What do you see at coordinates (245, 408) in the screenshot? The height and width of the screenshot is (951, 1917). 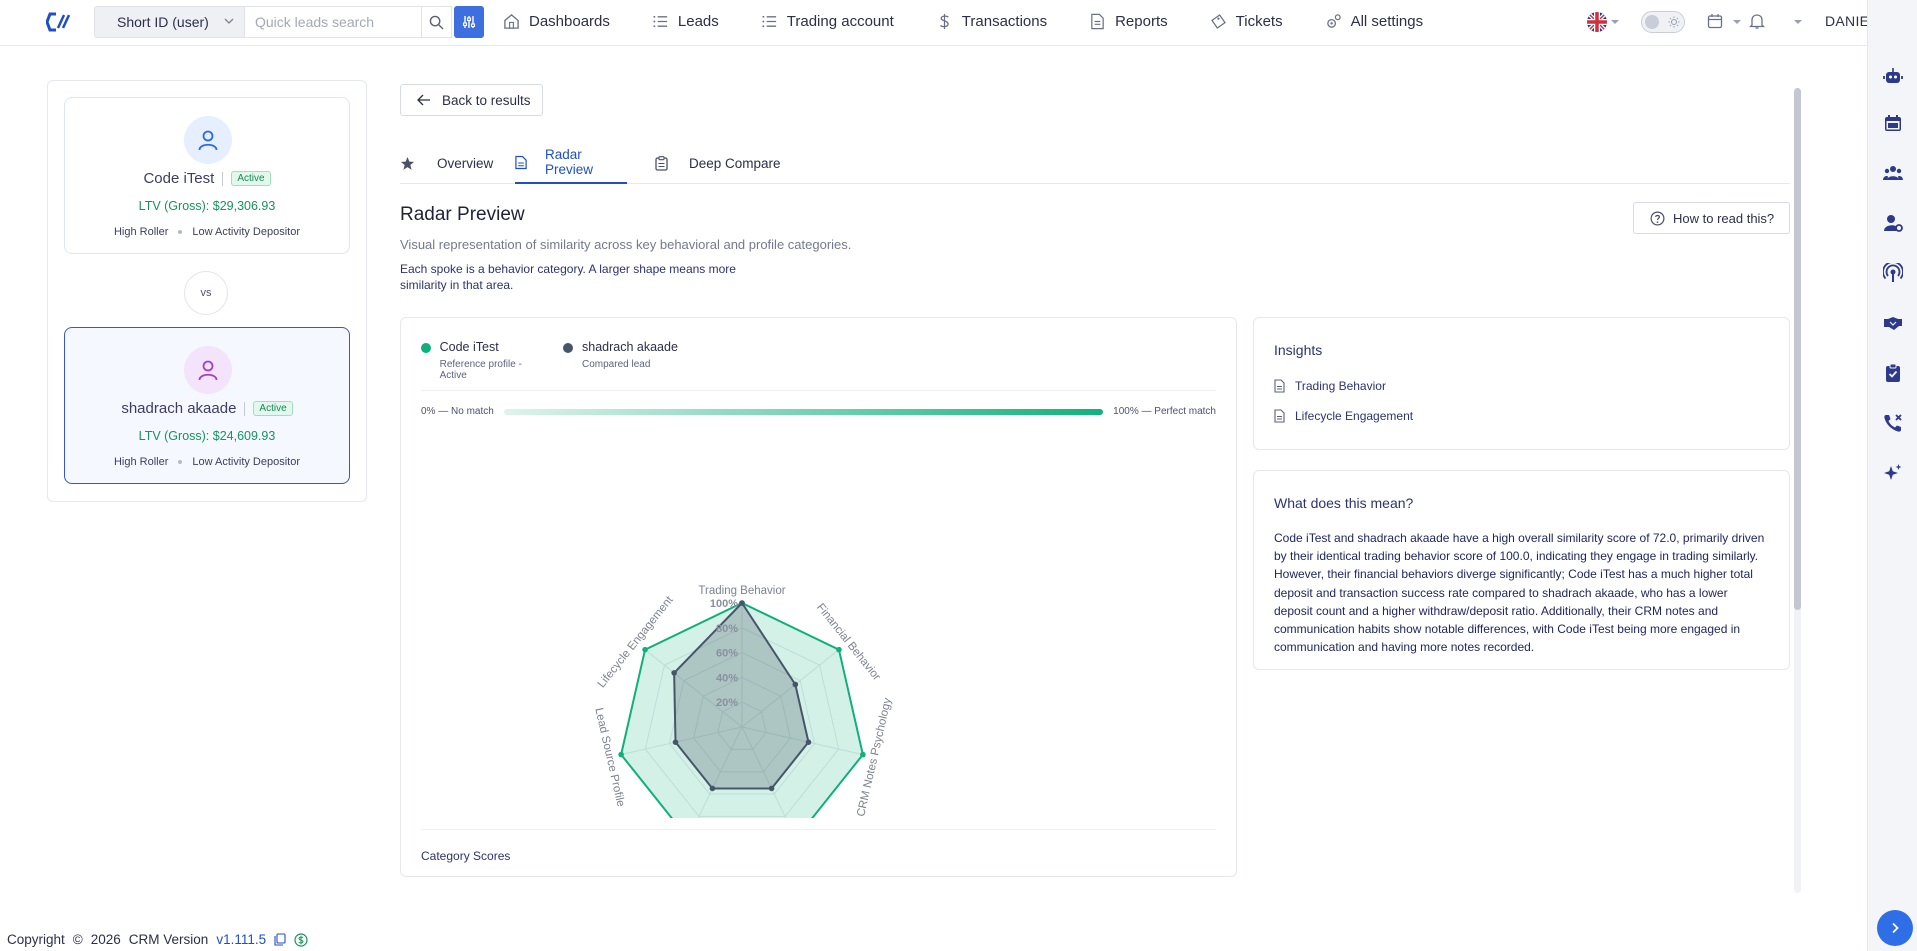 I see `divider` at bounding box center [245, 408].